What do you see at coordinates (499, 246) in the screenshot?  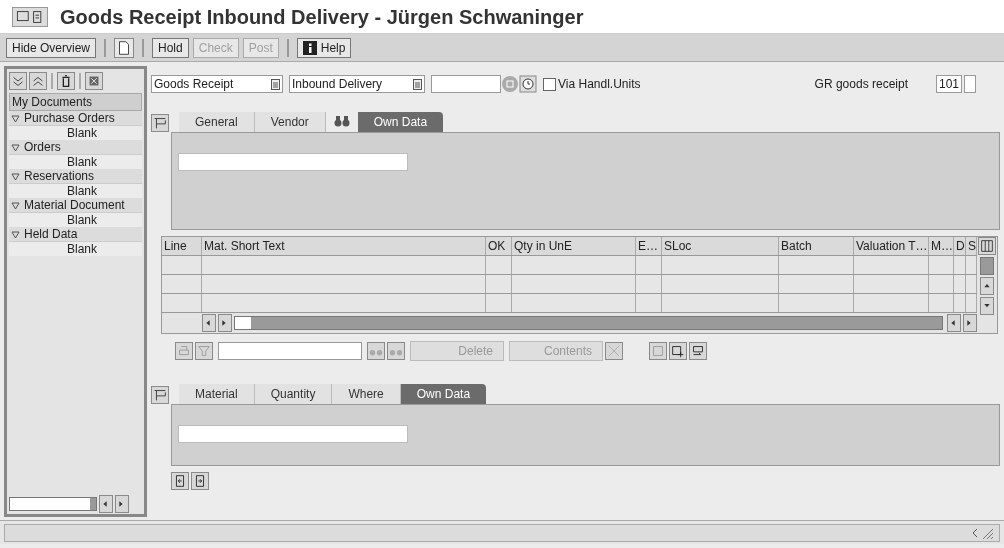 I see `column-header: OK` at bounding box center [499, 246].